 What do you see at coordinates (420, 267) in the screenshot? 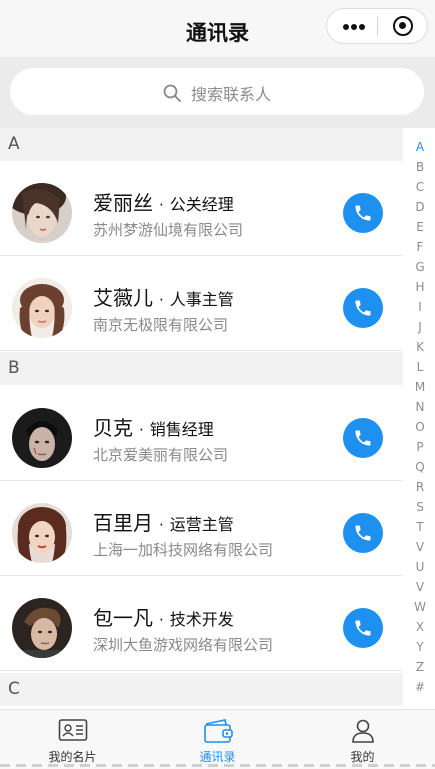
I see `alphabet-index-letter: G` at bounding box center [420, 267].